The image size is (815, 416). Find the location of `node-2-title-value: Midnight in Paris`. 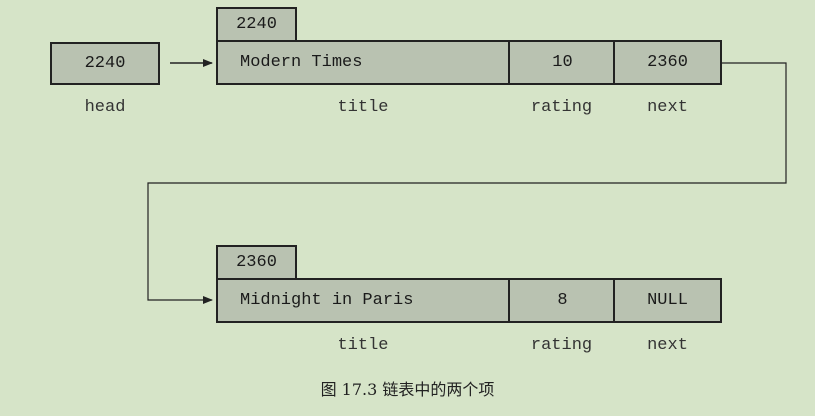

node-2-title-value: Midnight in Paris is located at coordinates (327, 300).